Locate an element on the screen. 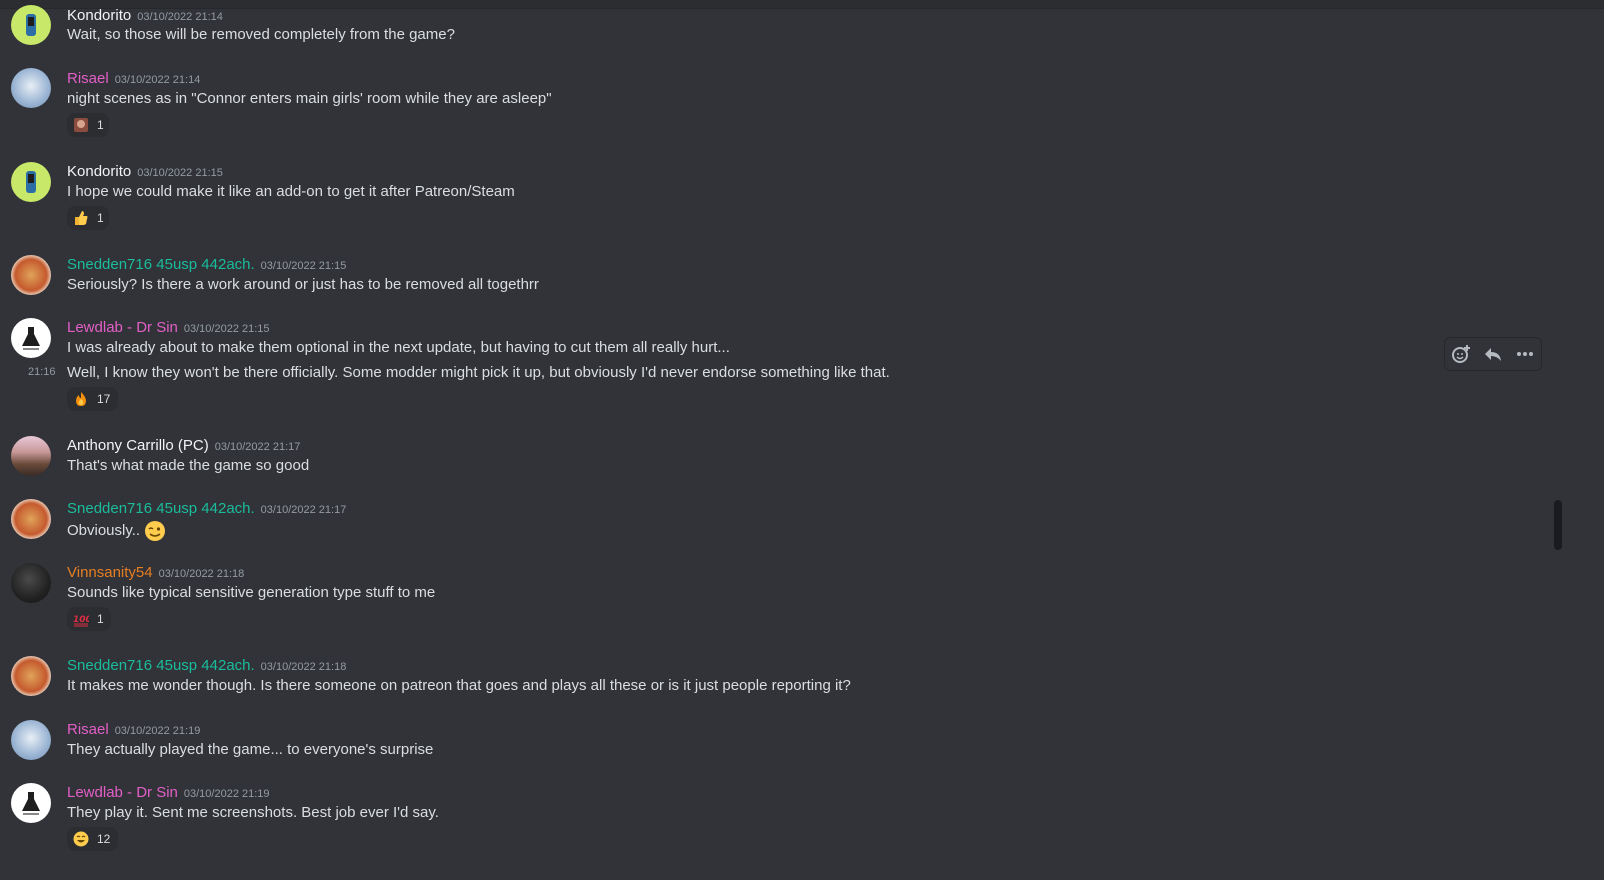 This screenshot has height=880, width=1604. message-header: Snedden716 45usp 442ach. 03/10/2022 21:17 is located at coordinates (206, 508).